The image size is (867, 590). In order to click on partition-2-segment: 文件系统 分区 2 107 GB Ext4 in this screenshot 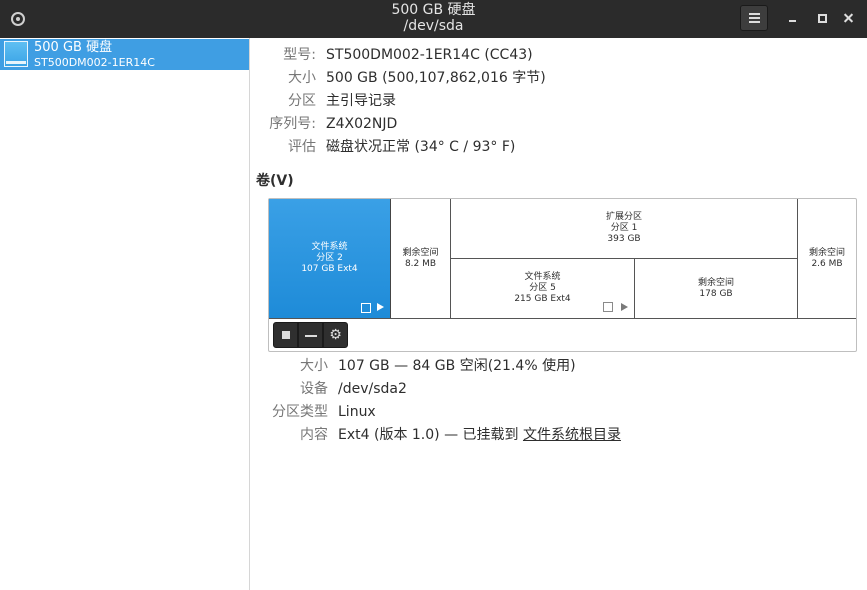, I will do `click(330, 258)`.